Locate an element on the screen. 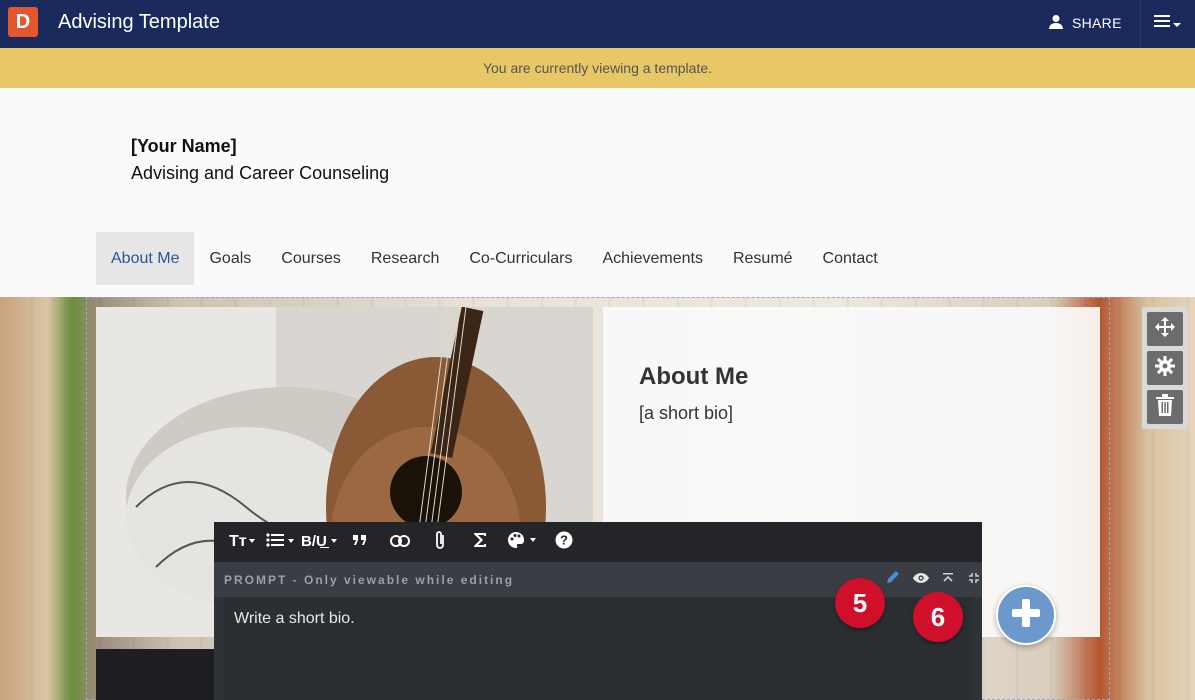 The height and width of the screenshot is (700, 1195). person-icon is located at coordinates (1056, 23).